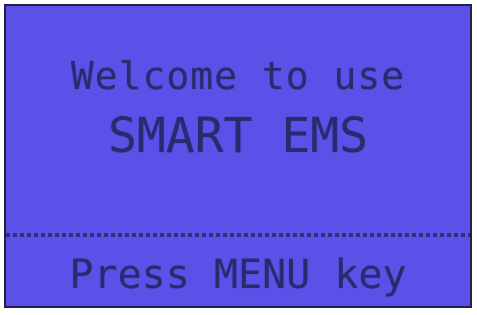 The width and height of the screenshot is (477, 315). I want to click on product-name-text: SMART EMS, so click(238, 136).